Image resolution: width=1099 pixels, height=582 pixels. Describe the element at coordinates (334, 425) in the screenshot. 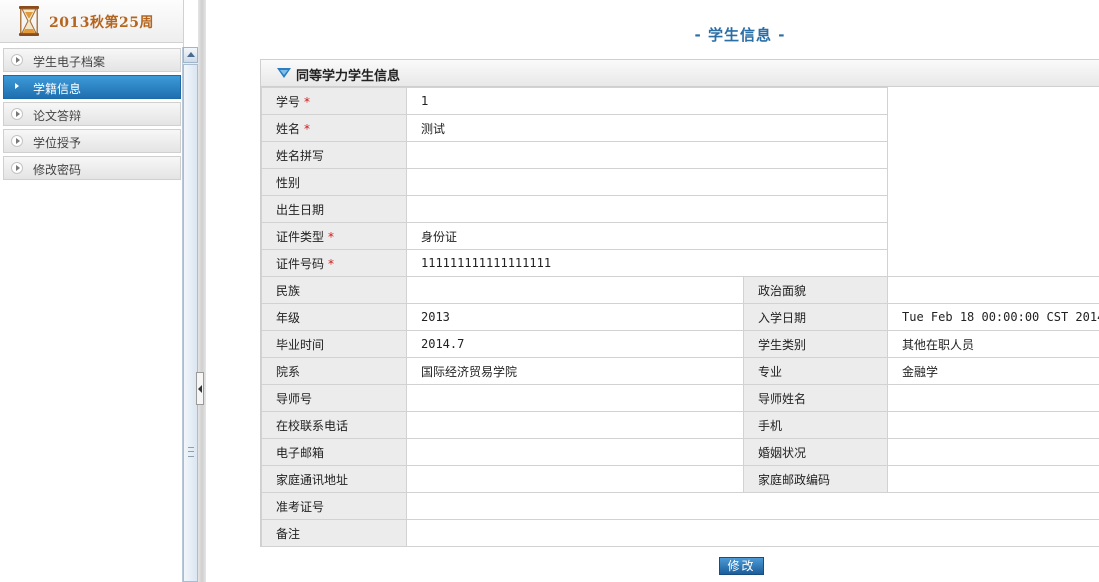

I see `field-label: 在校联系电话` at that location.